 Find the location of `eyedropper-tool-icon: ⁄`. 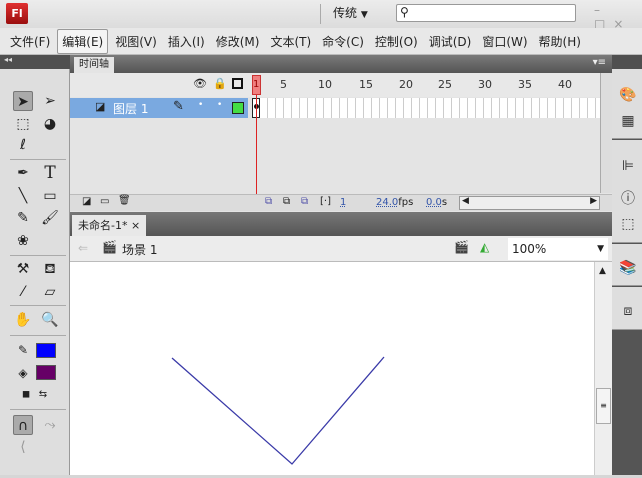

eyedropper-tool-icon: ⁄ is located at coordinates (23, 292).